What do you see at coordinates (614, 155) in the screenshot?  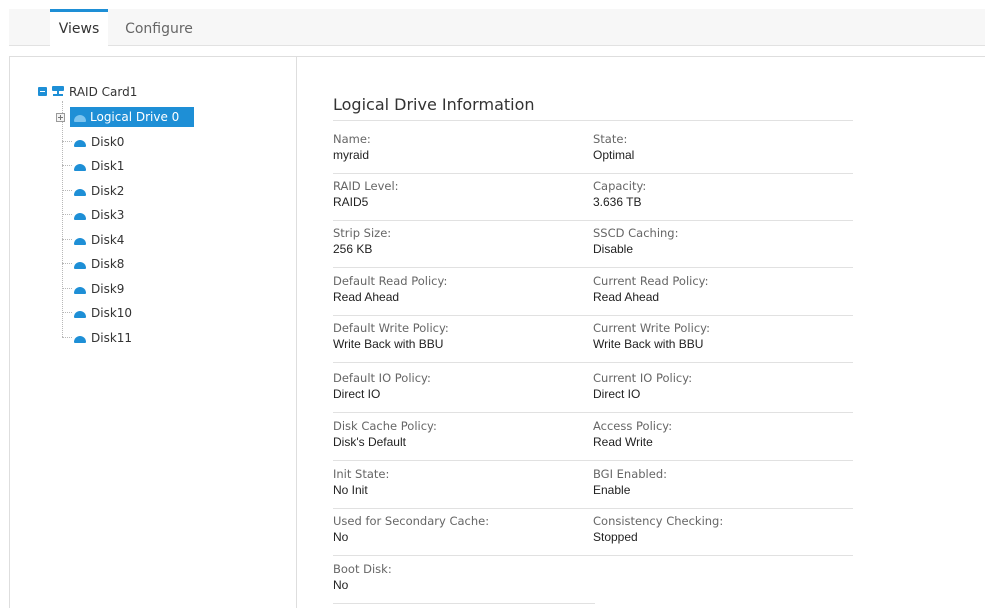 I see `field-value: Optimal` at bounding box center [614, 155].